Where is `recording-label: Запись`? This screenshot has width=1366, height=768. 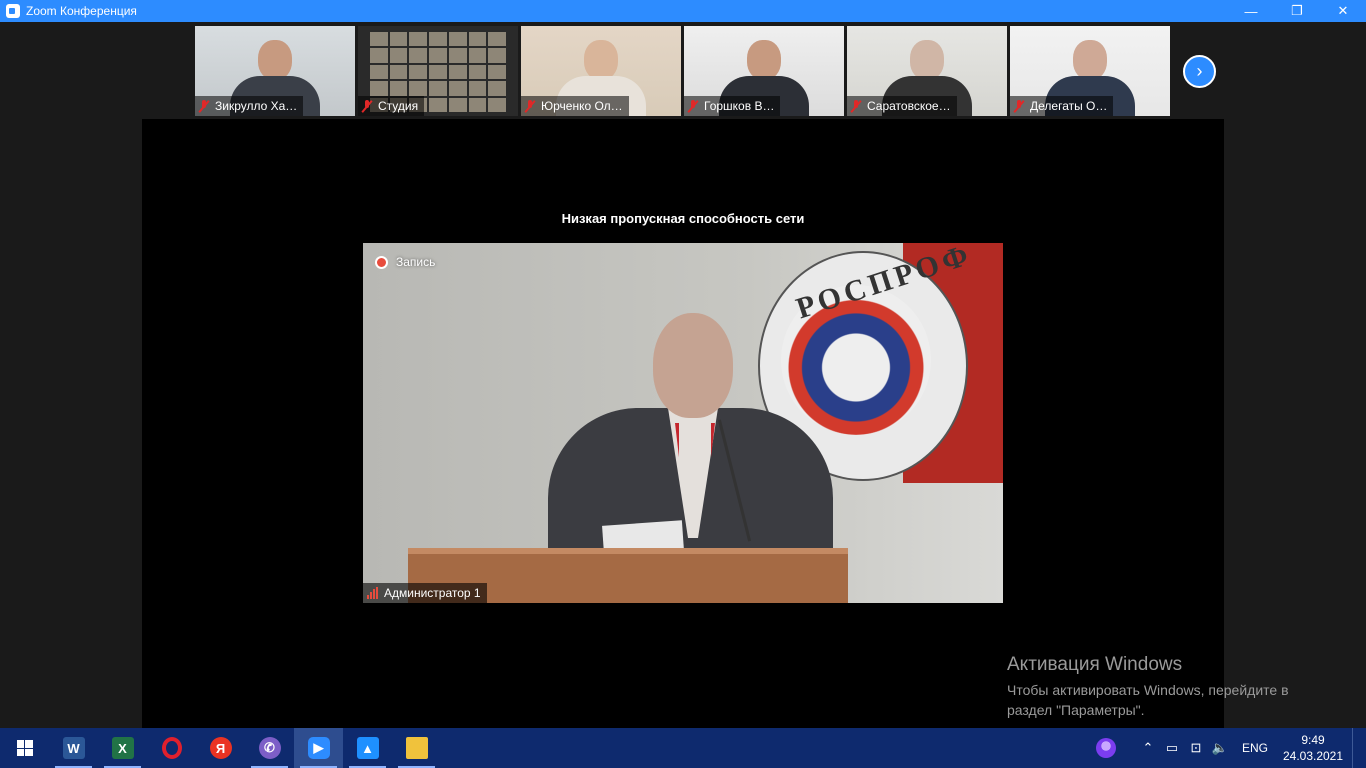 recording-label: Запись is located at coordinates (416, 262).